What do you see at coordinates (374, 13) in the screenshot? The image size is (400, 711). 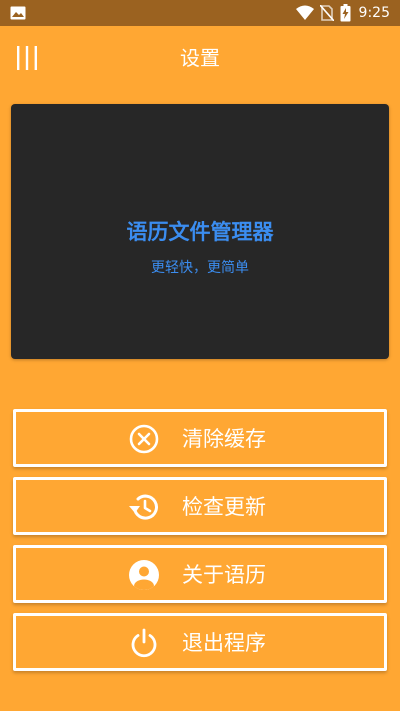 I see `status-time: 9:25` at bounding box center [374, 13].